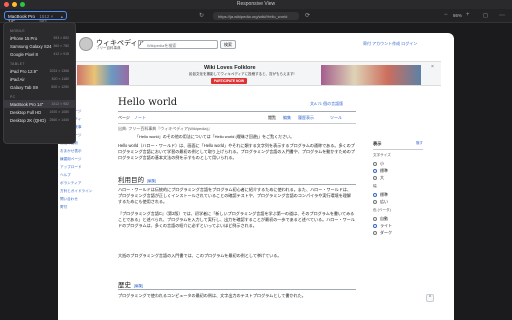  Describe the element at coordinates (80, 193) in the screenshot. I see `sidebar-item: 方針とガイドライン` at that location.